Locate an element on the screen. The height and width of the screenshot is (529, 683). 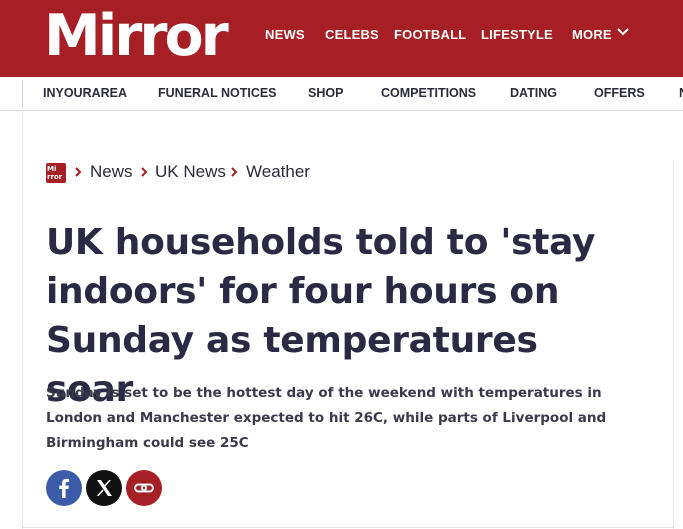
nav-celebs: CELEBS is located at coordinates (352, 34).